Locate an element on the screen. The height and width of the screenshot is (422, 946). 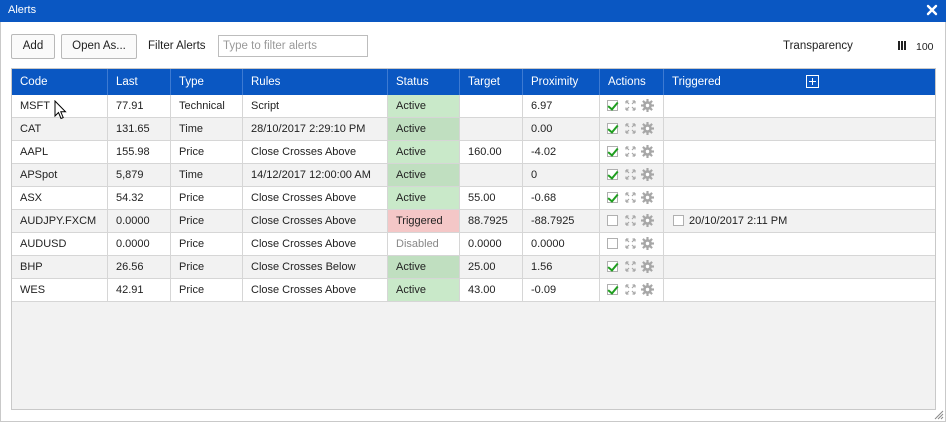
column-header-last: Last is located at coordinates (139, 82).